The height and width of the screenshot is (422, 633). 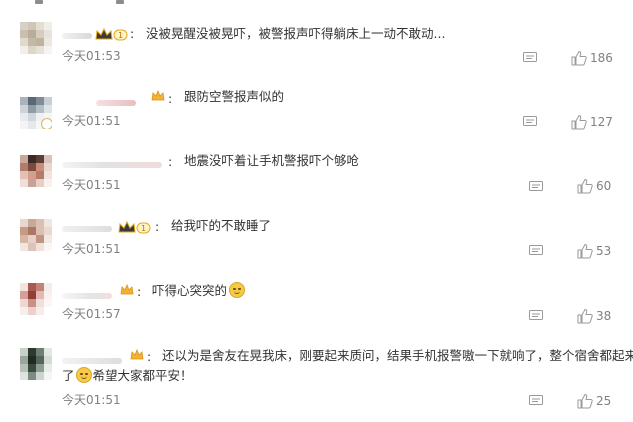 I want to click on like-count: 25, so click(x=604, y=401).